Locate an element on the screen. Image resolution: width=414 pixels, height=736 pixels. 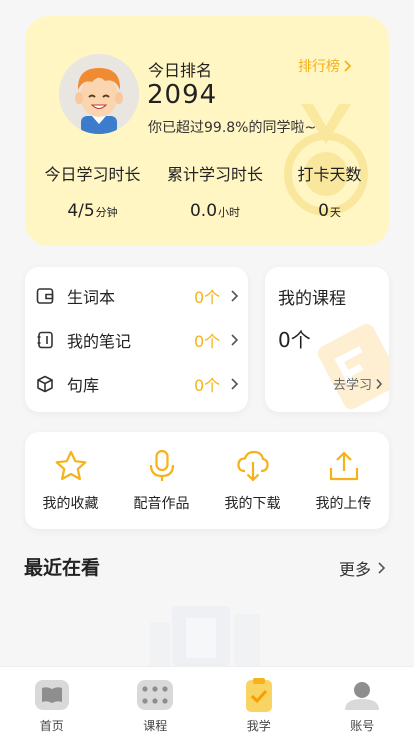
quick-actions: 我的收藏 配音作品 我的下载 我的上传 is located at coordinates (207, 480).